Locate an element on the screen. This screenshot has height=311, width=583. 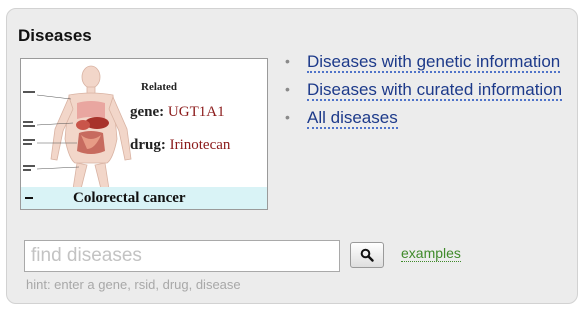
search-hint: hint: enter a gene, rsid, drug, disease is located at coordinates (133, 284).